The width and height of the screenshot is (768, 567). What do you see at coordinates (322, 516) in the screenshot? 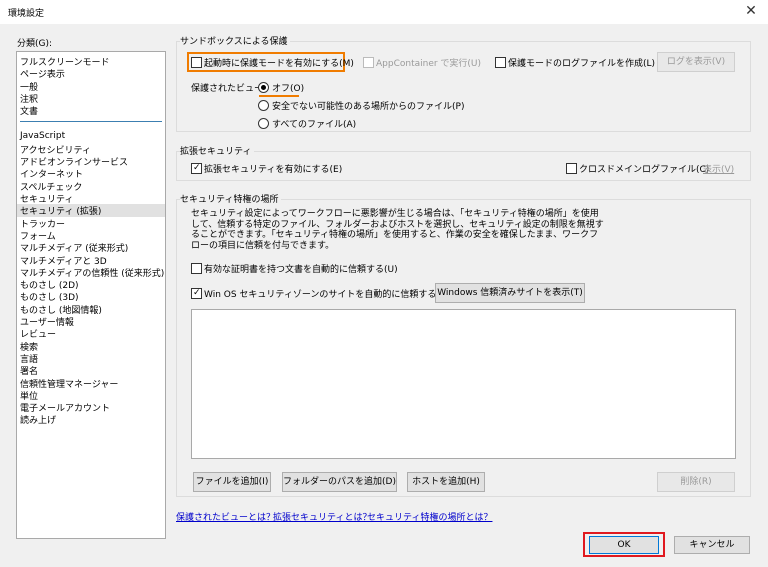
I see `enhanced-security-help-link: 拡張セキュリティとは？` at bounding box center [322, 516].